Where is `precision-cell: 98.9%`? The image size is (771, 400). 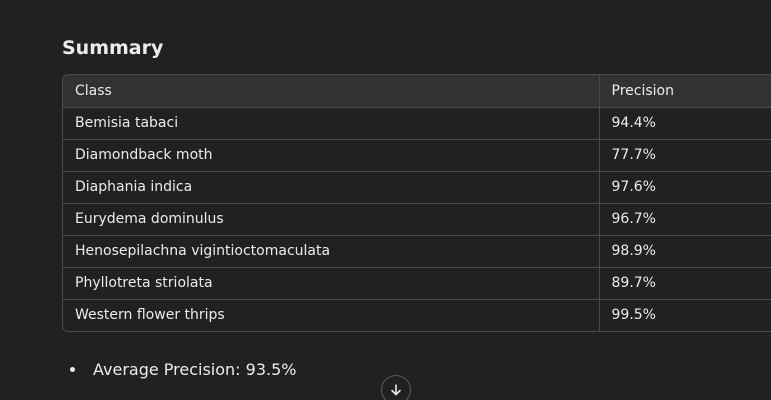 precision-cell: 98.9% is located at coordinates (685, 251).